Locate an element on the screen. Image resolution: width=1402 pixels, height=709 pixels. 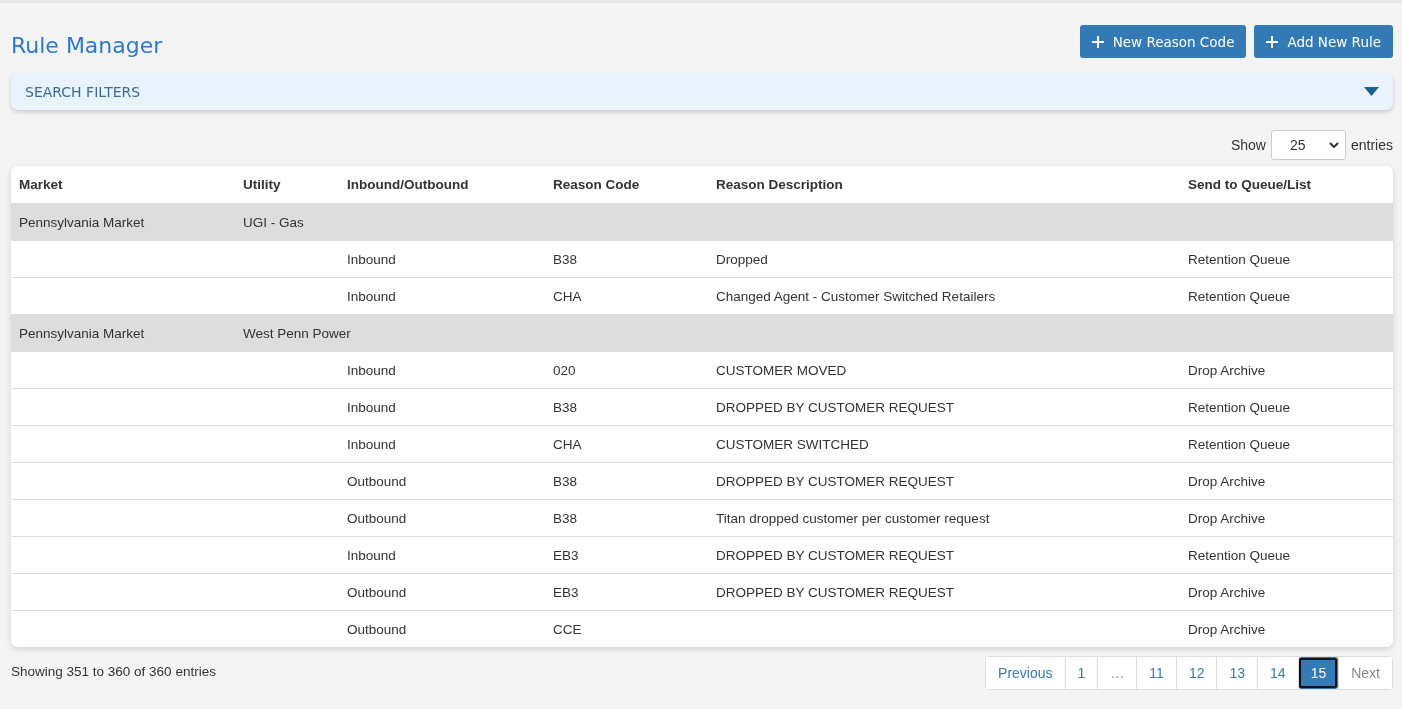
add-button: New Reason Code is located at coordinates (1163, 41).